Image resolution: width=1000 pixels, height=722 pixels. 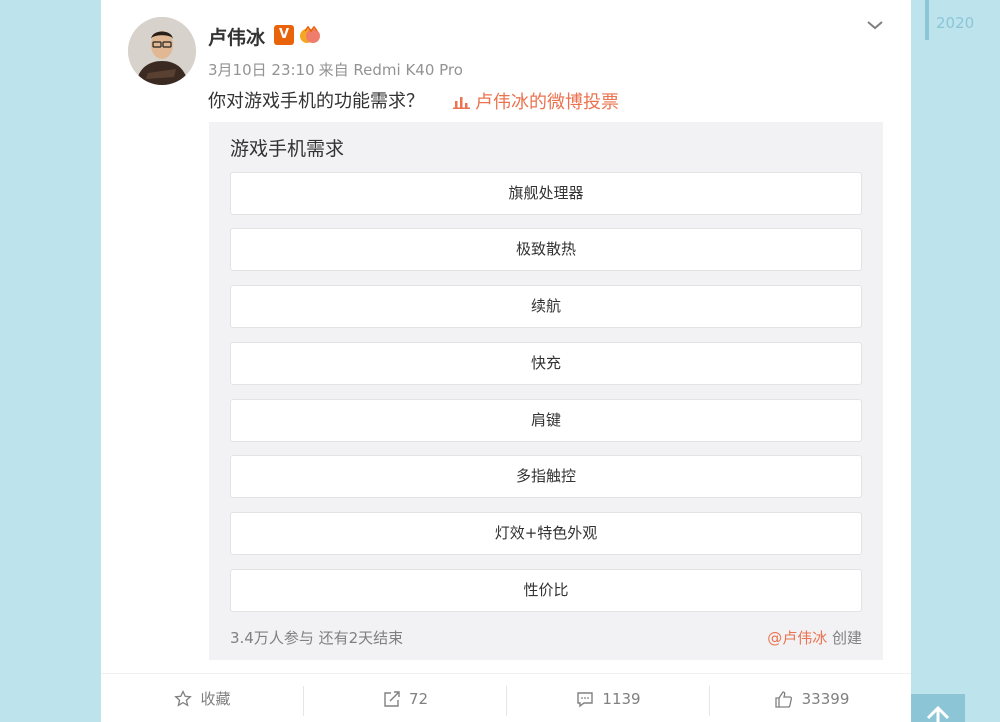 What do you see at coordinates (405, 698) in the screenshot?
I see `repost-button: 72` at bounding box center [405, 698].